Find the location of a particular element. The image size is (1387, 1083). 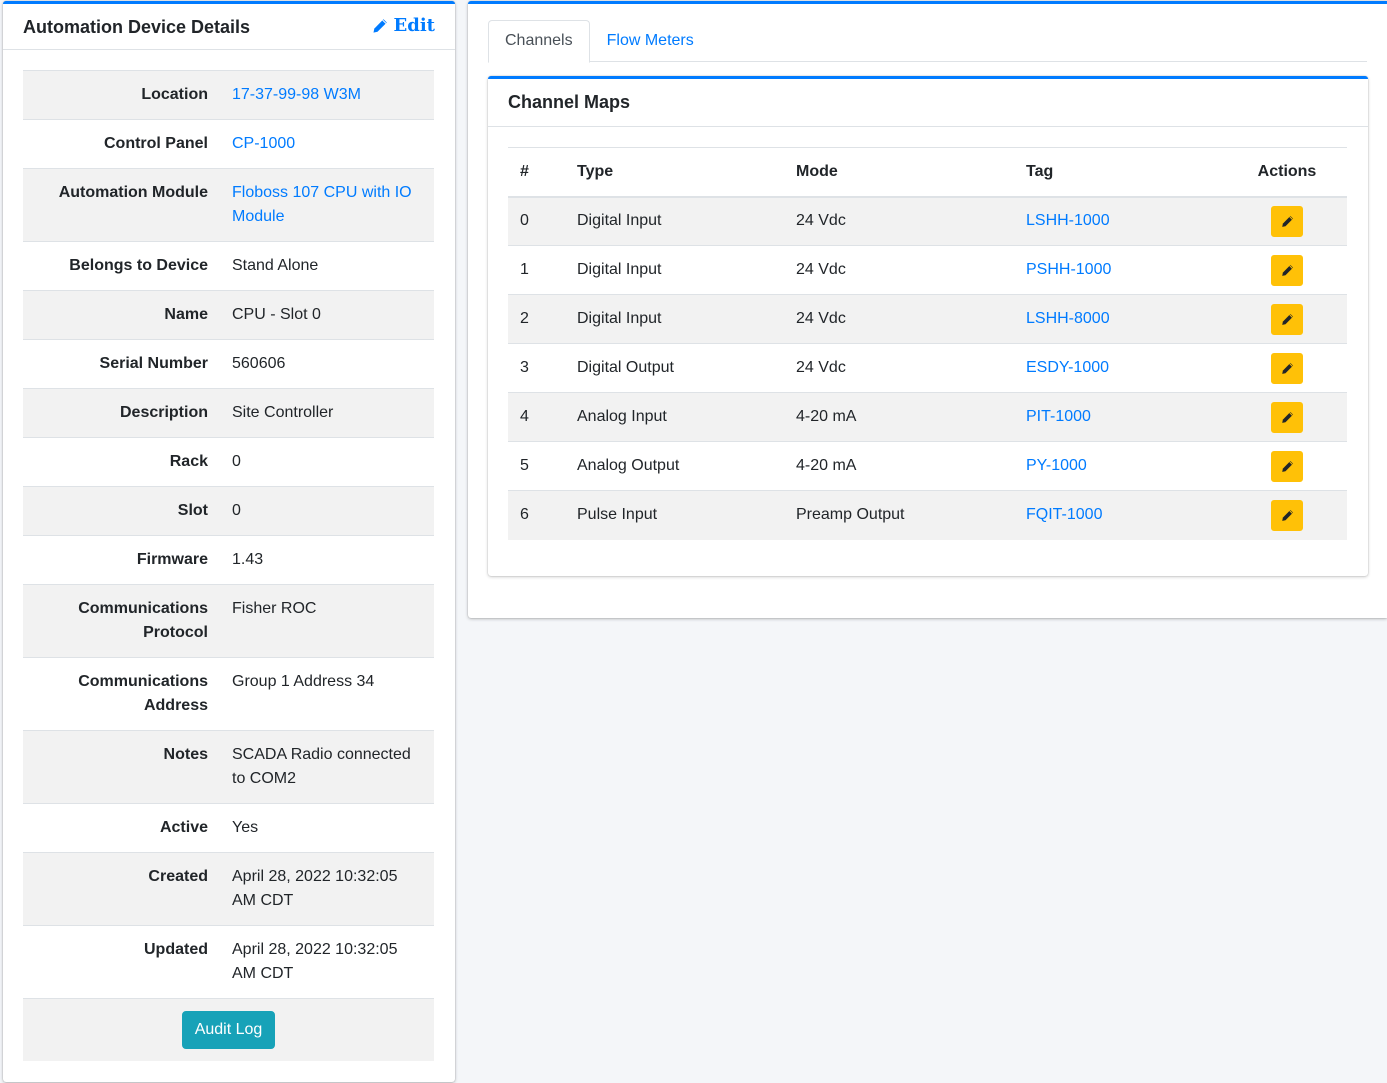

channel-number: 1 is located at coordinates (536, 270).